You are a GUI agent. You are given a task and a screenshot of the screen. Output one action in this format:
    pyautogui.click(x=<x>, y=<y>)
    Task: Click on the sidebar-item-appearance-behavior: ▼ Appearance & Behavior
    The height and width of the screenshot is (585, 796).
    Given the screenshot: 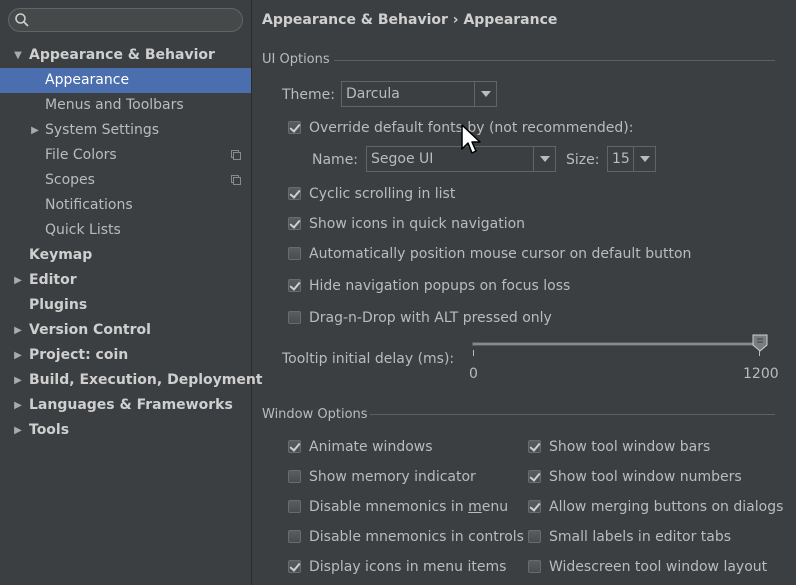 What is the action you would take?
    pyautogui.click(x=125, y=55)
    